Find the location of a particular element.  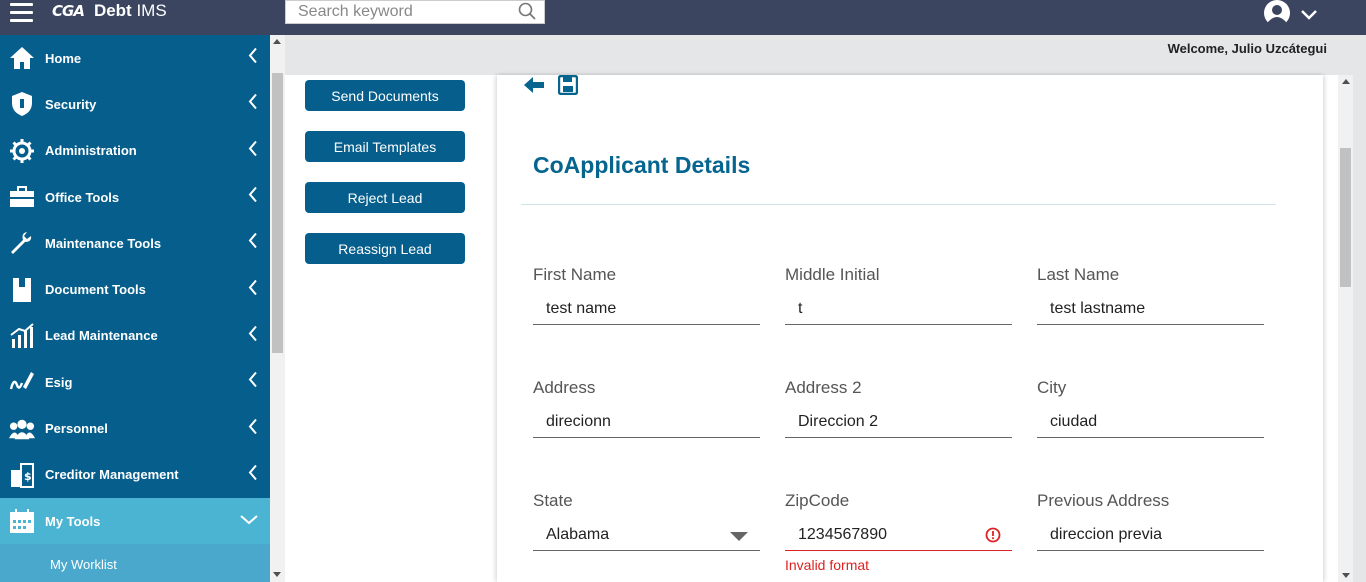

last-name-label: Last Name is located at coordinates (1078, 274).